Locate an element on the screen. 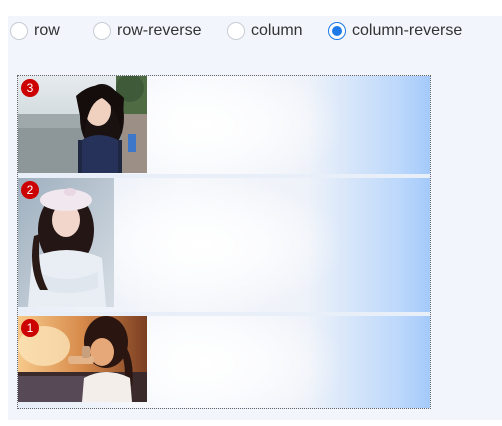  radio-label: column-reverse is located at coordinates (407, 30).